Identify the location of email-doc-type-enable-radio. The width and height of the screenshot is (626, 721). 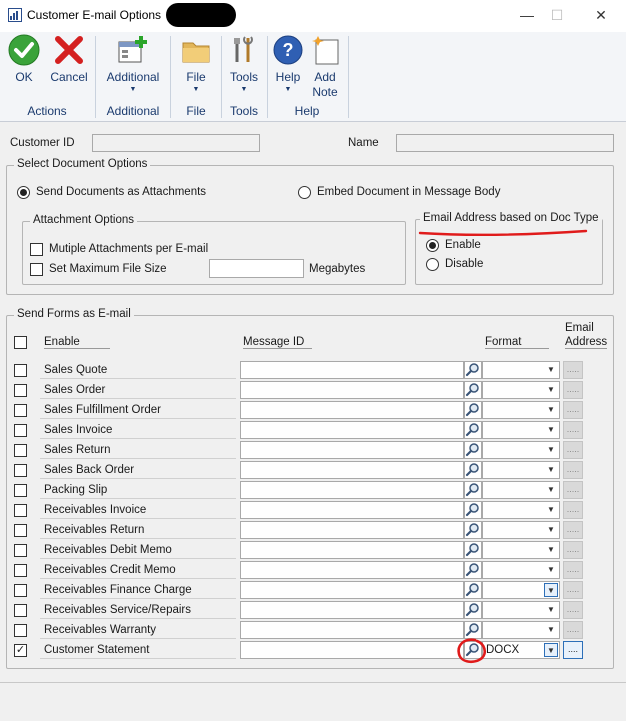
(432, 245).